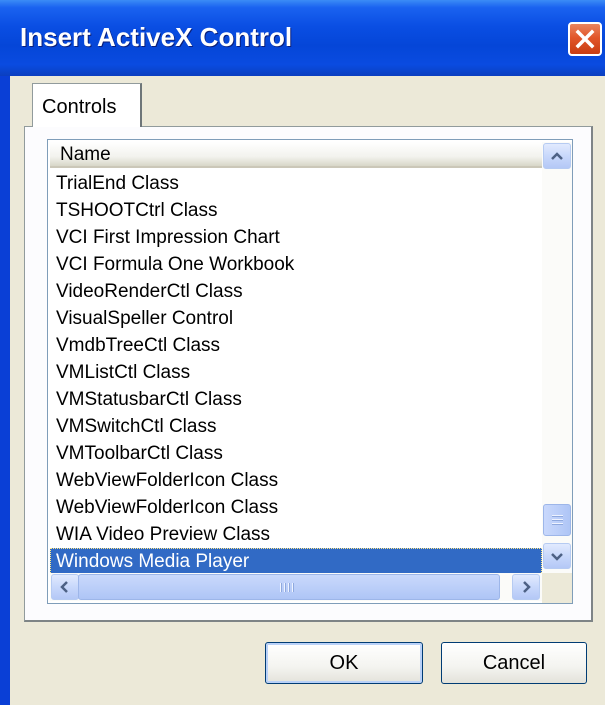 Image resolution: width=605 pixels, height=705 pixels. Describe the element at coordinates (296, 534) in the screenshot. I see `list-item: WIA Video Preview Class` at that location.